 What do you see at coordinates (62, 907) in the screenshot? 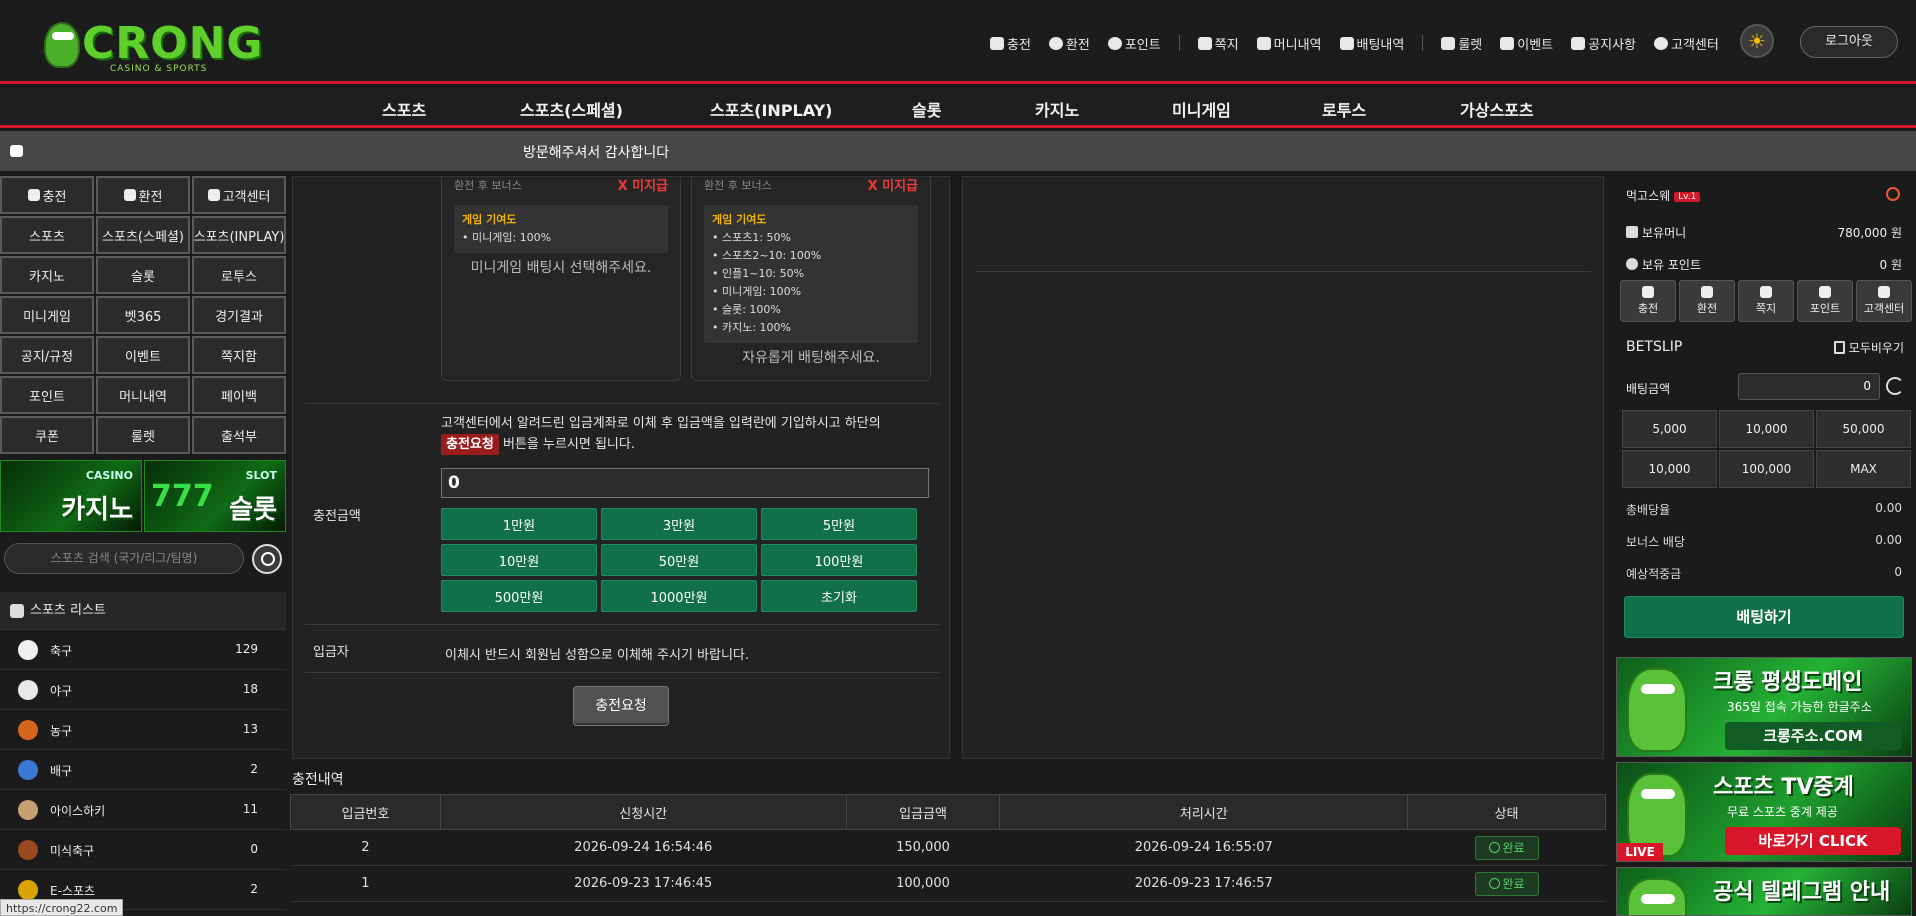
I see `status-bar-url: https://crong22.com` at bounding box center [62, 907].